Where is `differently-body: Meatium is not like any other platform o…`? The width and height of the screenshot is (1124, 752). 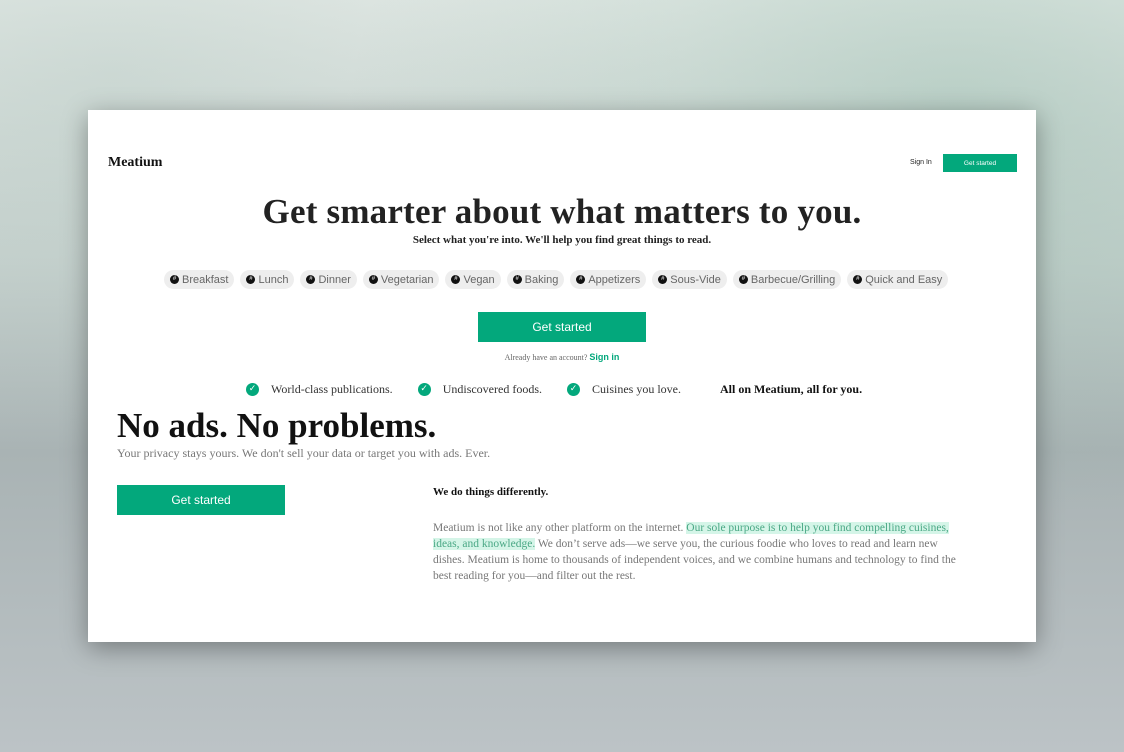
differently-body: Meatium is not like any other platform o… is located at coordinates (695, 552).